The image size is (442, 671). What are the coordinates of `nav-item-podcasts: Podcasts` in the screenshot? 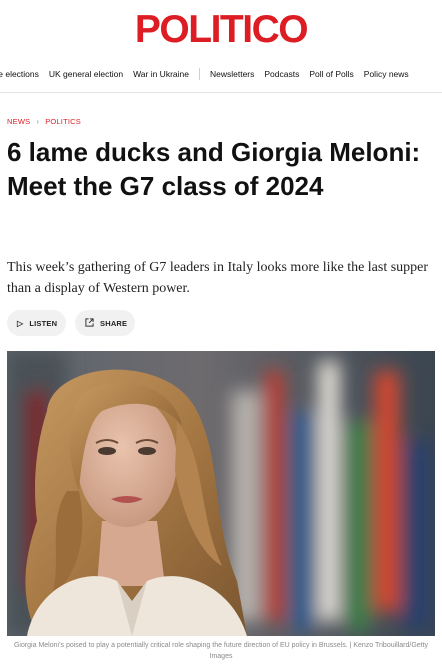 It's located at (281, 74).